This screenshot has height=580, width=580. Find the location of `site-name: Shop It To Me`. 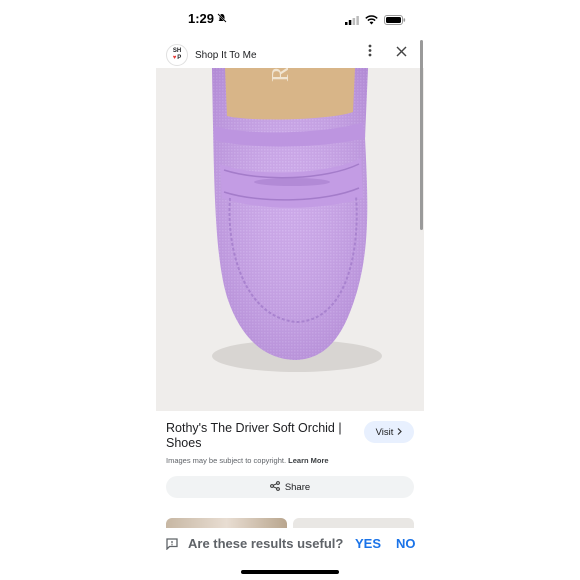

site-name: Shop It To Me is located at coordinates (226, 55).